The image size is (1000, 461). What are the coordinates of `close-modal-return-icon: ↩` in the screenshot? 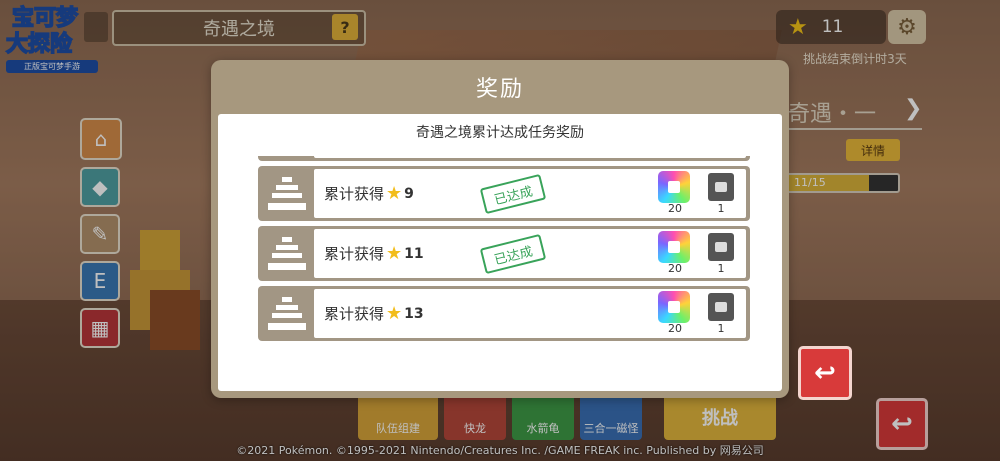 It's located at (825, 373).